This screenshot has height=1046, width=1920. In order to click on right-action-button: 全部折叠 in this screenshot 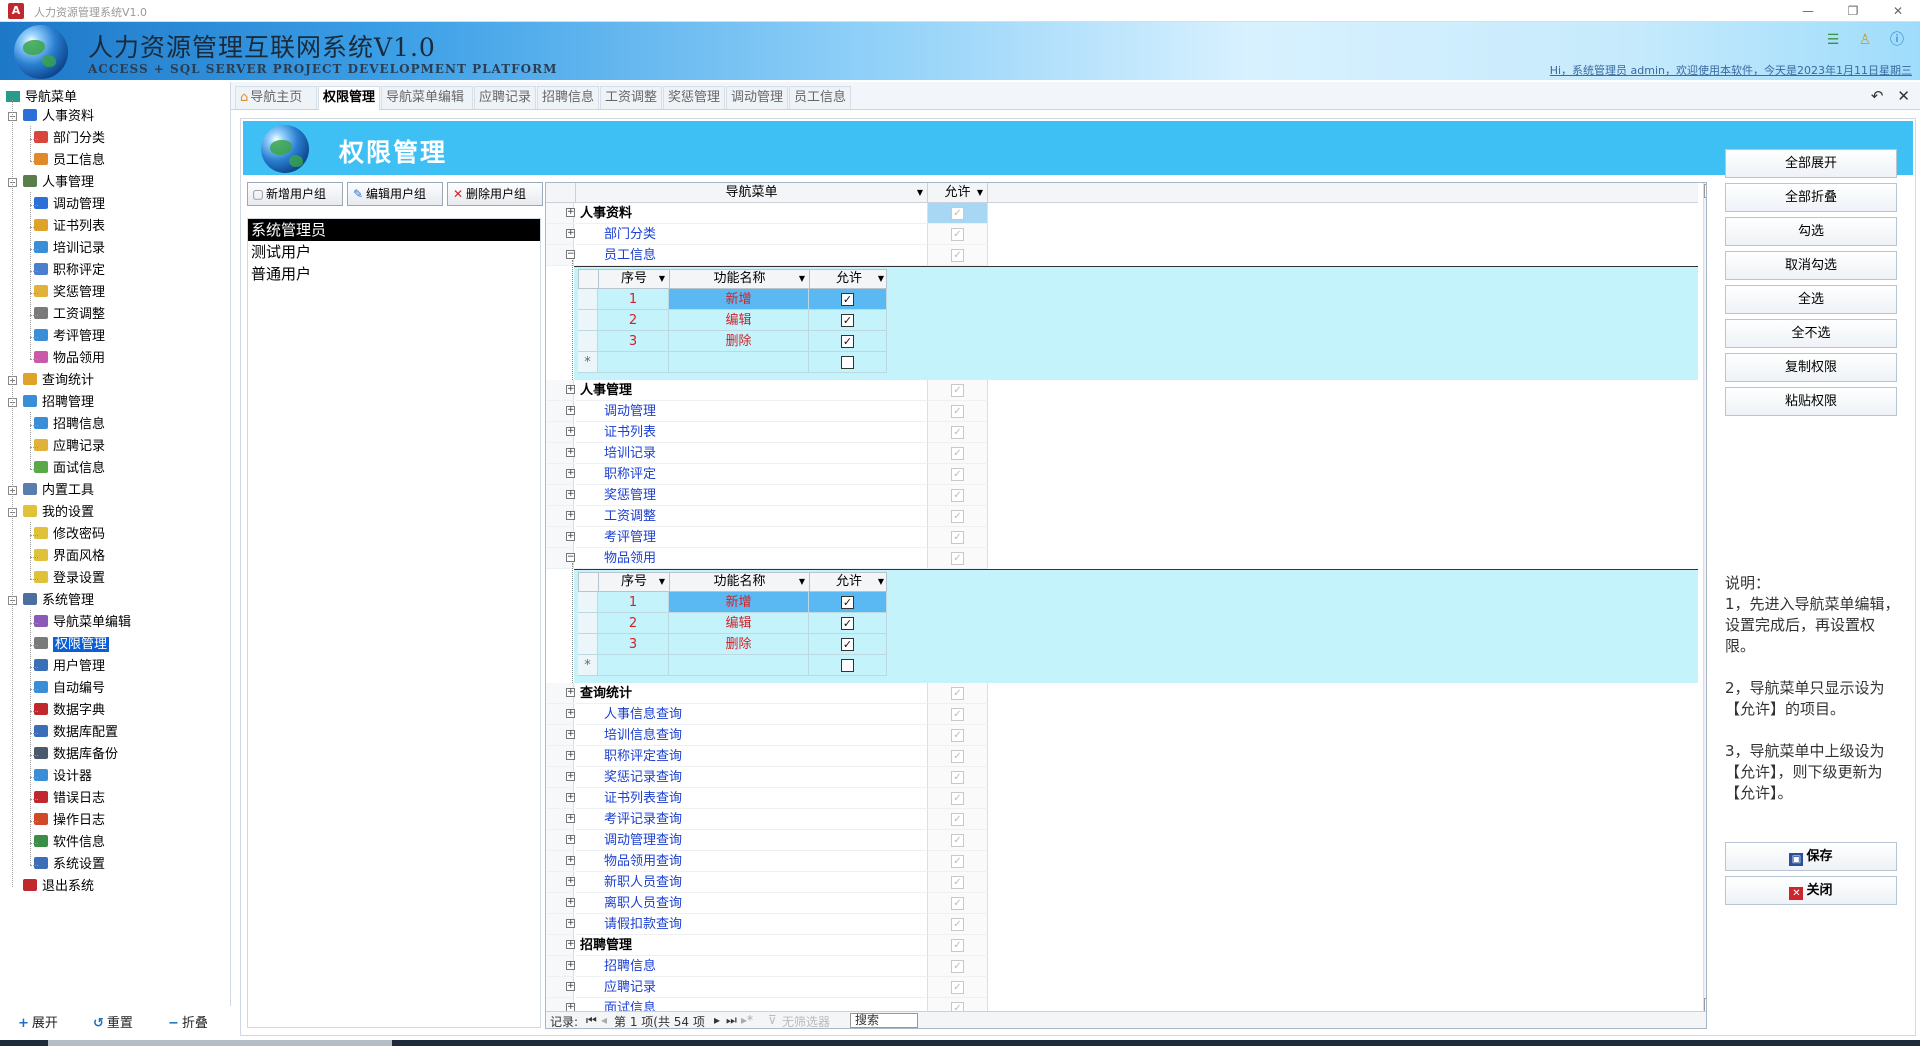, I will do `click(1811, 197)`.